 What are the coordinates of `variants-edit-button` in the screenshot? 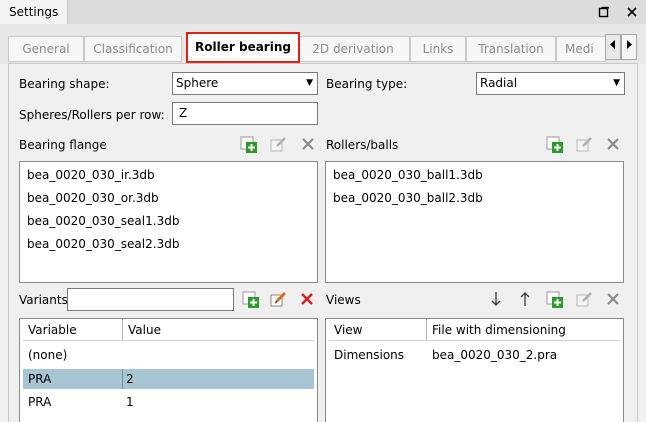 It's located at (279, 299).